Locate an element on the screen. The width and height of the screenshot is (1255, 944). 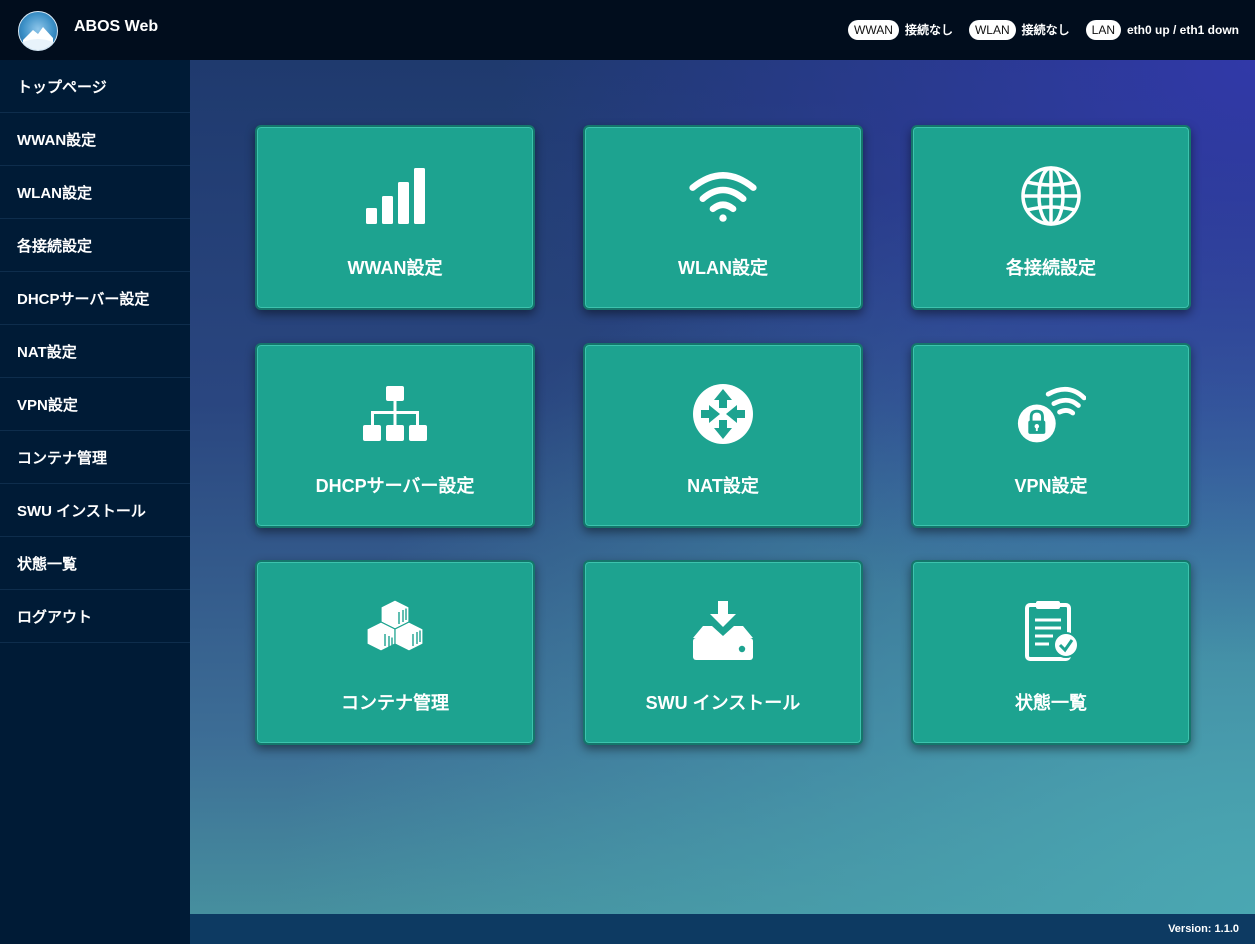
tile-label: VPN設定 is located at coordinates (1051, 486).